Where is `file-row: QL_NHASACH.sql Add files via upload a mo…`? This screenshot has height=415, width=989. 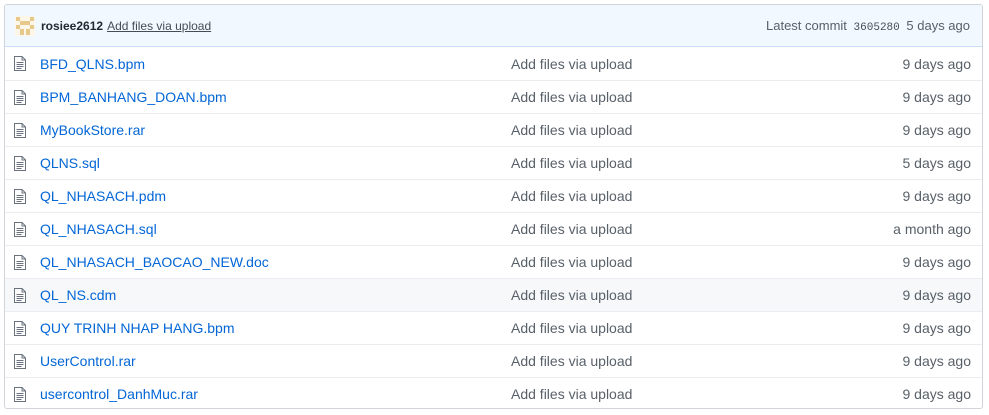 file-row: QL_NHASACH.sql Add files via upload a mo… is located at coordinates (493, 228).